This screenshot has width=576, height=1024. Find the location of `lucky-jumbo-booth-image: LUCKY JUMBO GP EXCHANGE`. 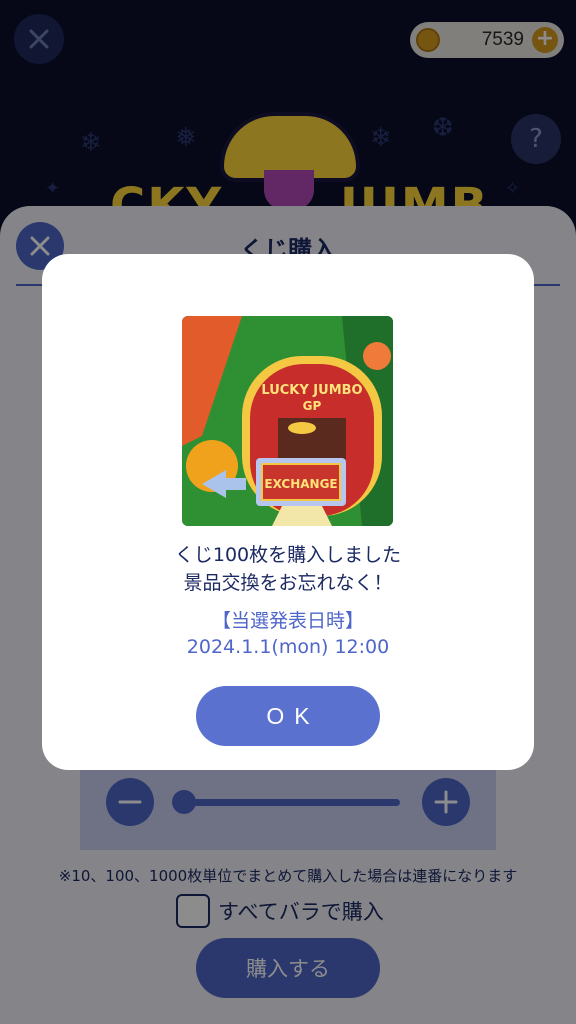

lucky-jumbo-booth-image: LUCKY JUMBO GP EXCHANGE is located at coordinates (287, 421).